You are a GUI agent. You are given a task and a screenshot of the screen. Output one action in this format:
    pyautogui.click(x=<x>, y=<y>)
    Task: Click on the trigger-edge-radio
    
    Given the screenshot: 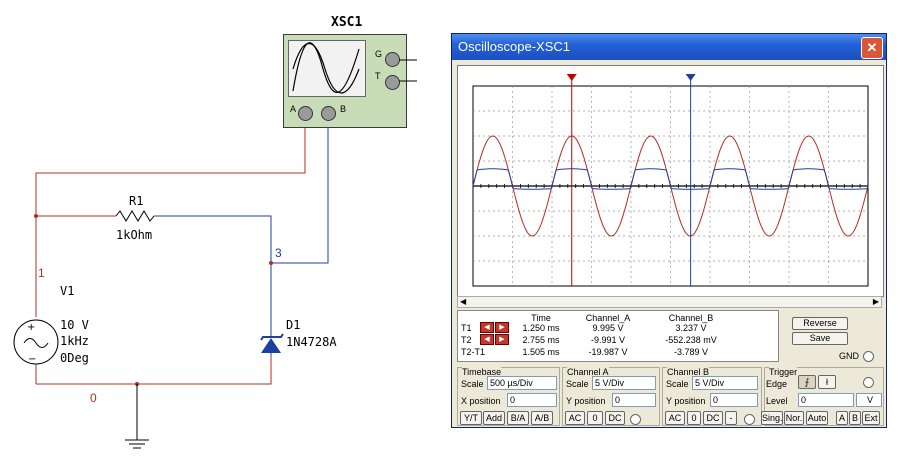 What is the action you would take?
    pyautogui.click(x=868, y=382)
    